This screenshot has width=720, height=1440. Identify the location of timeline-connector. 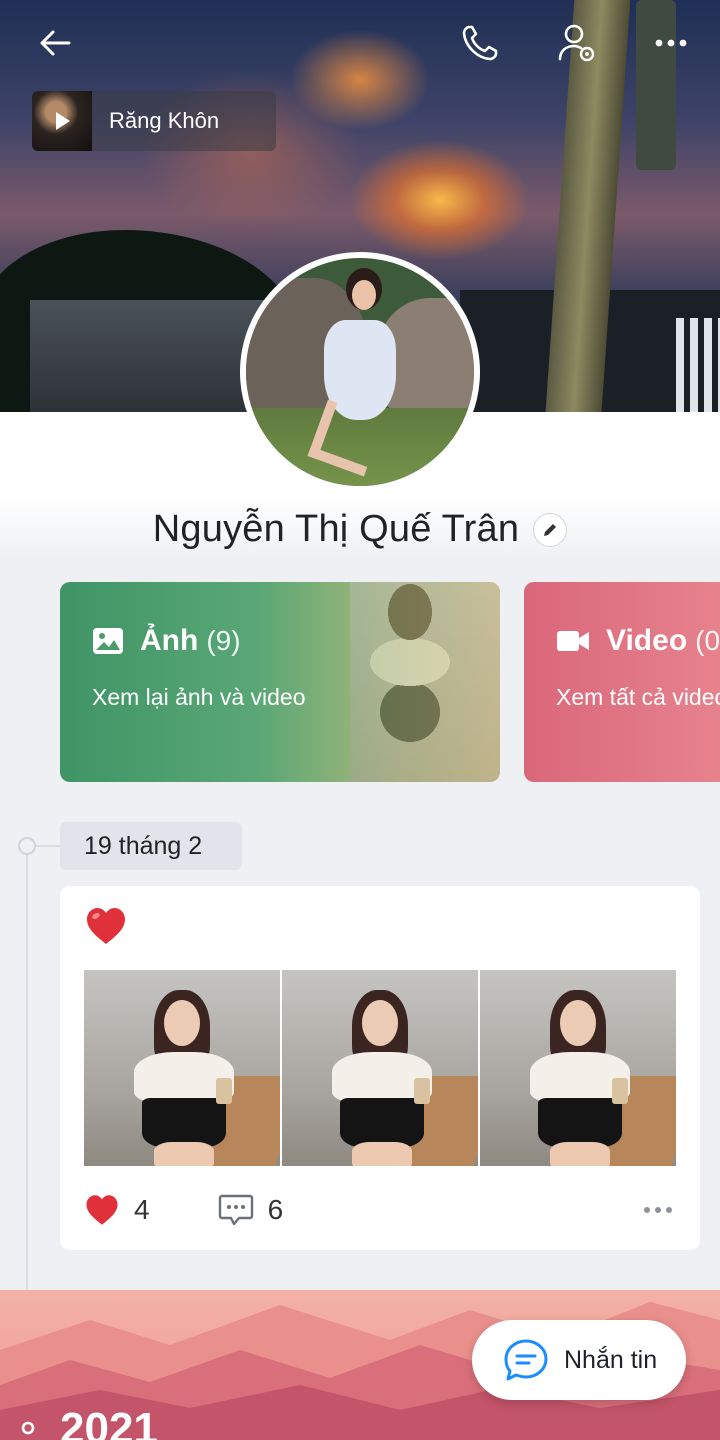
(48, 846).